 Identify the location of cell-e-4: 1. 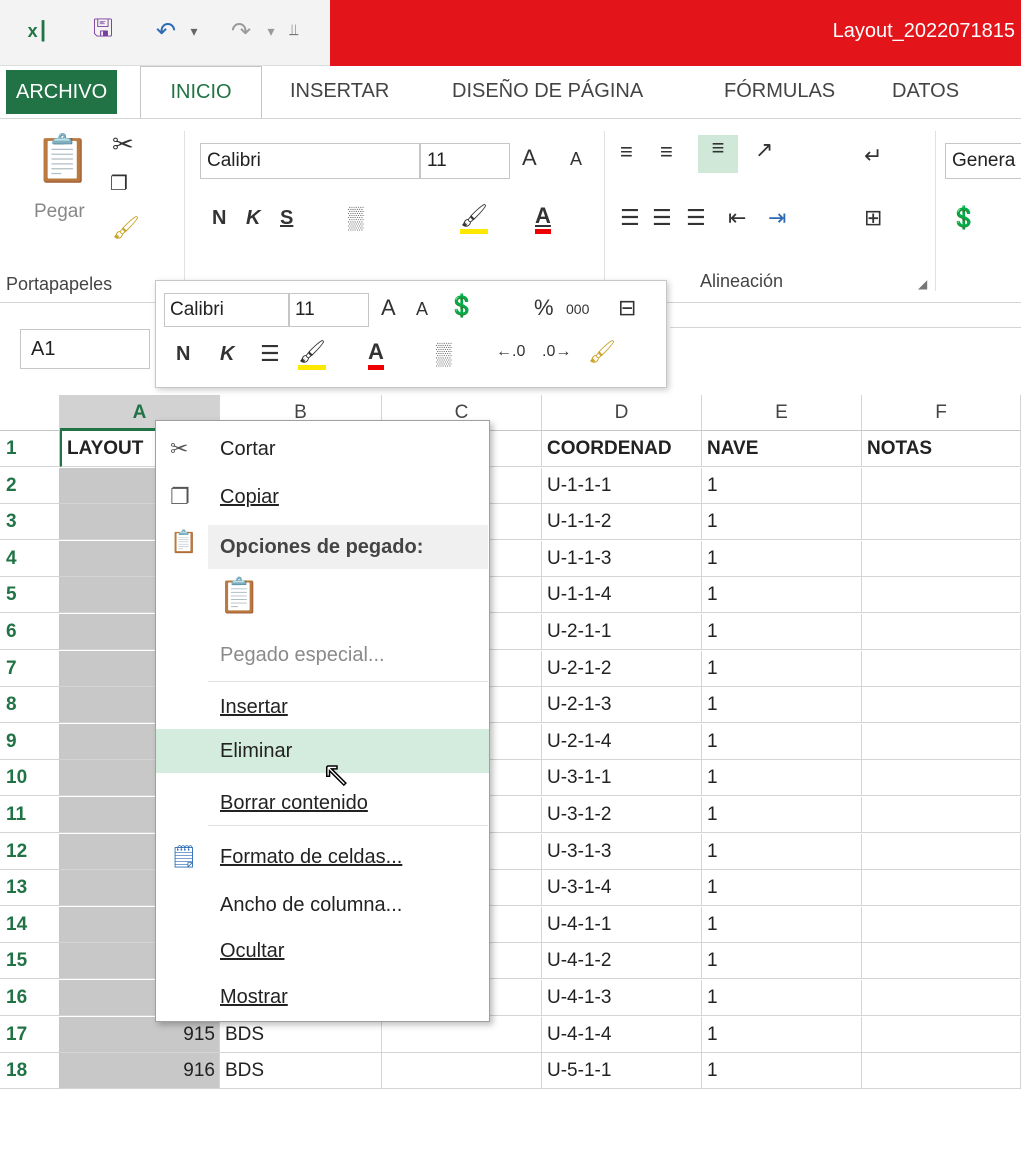
(782, 558).